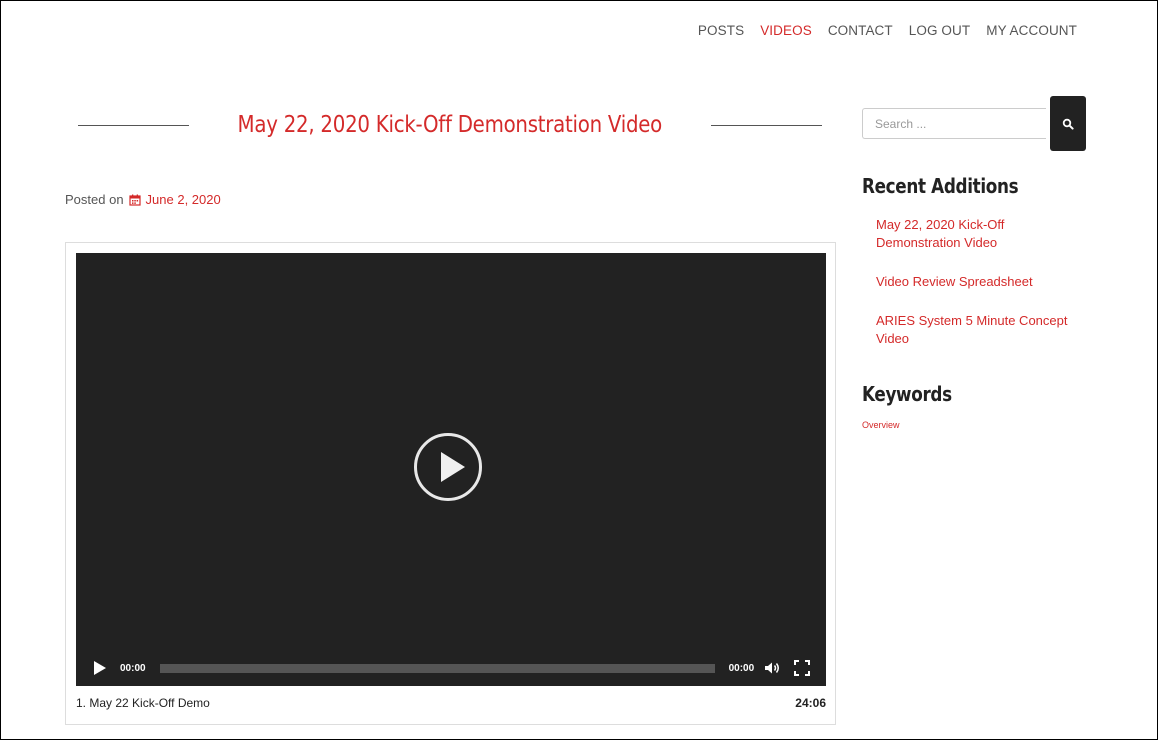 The image size is (1158, 740). I want to click on current-time: 00:00, so click(133, 668).